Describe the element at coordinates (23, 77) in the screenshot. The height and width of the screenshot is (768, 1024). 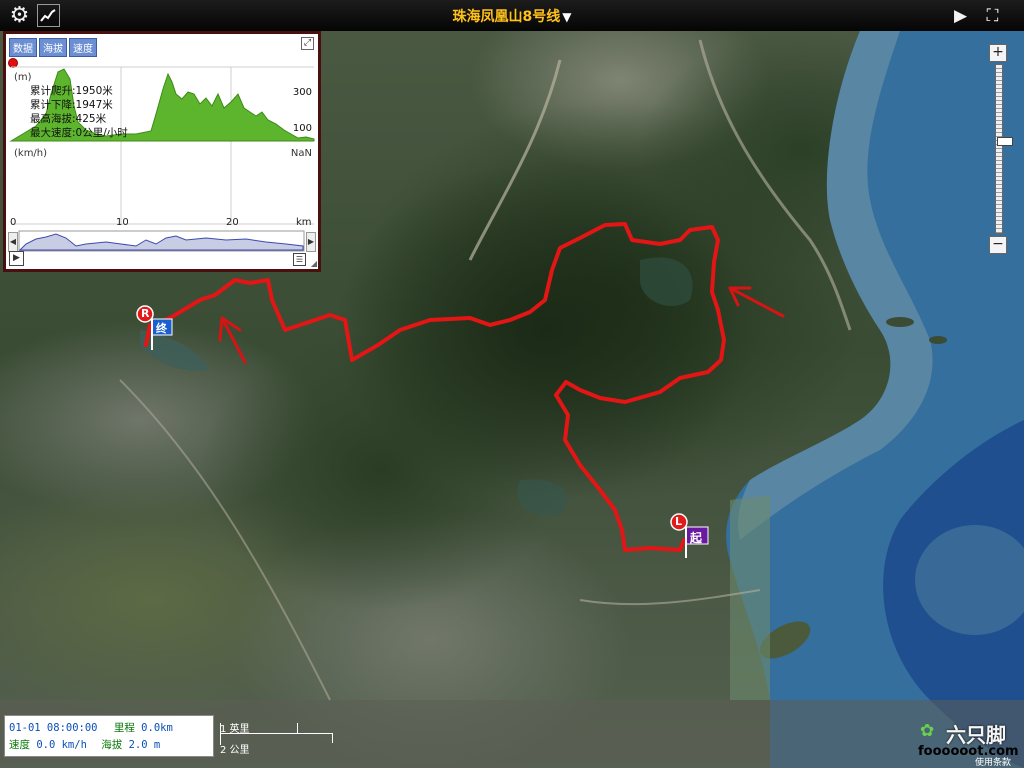
I see `elevation-unit: (m)` at that location.